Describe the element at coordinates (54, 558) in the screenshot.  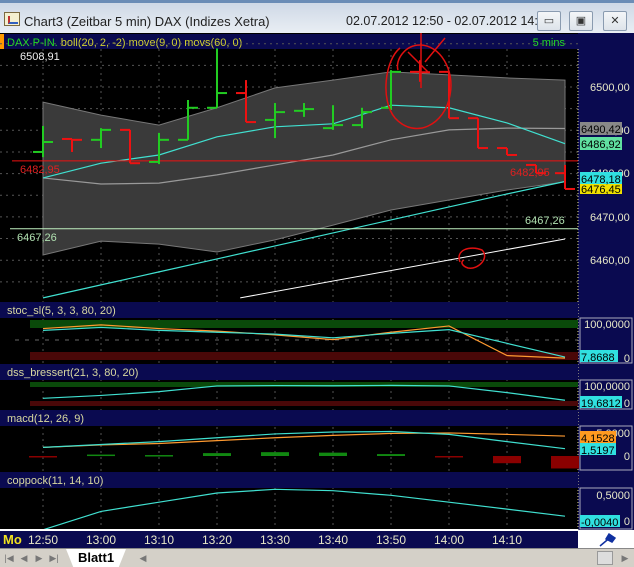
I see `last-sheet-button: ▶|` at that location.